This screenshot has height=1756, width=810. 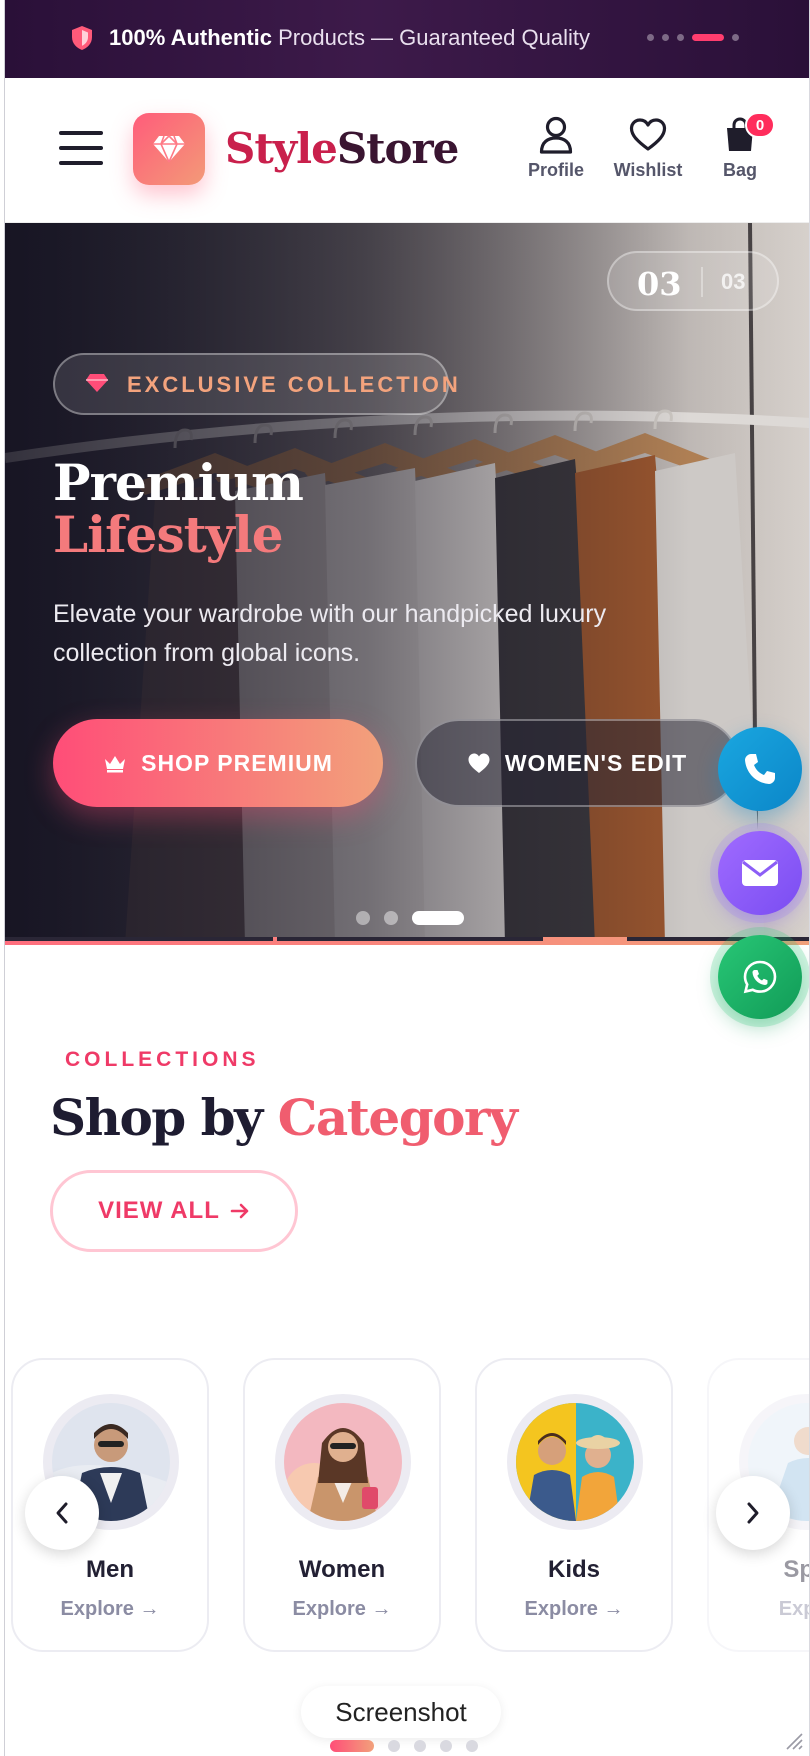 What do you see at coordinates (159, 1210) in the screenshot?
I see `view-all-label: VIEW ALL` at bounding box center [159, 1210].